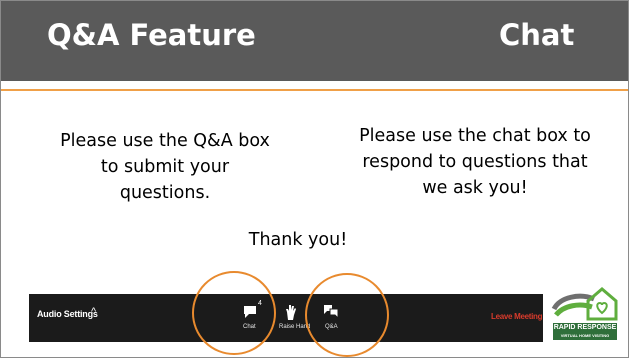 The width and height of the screenshot is (629, 358). I want to click on thank-you-text: Thank you!, so click(298, 240).